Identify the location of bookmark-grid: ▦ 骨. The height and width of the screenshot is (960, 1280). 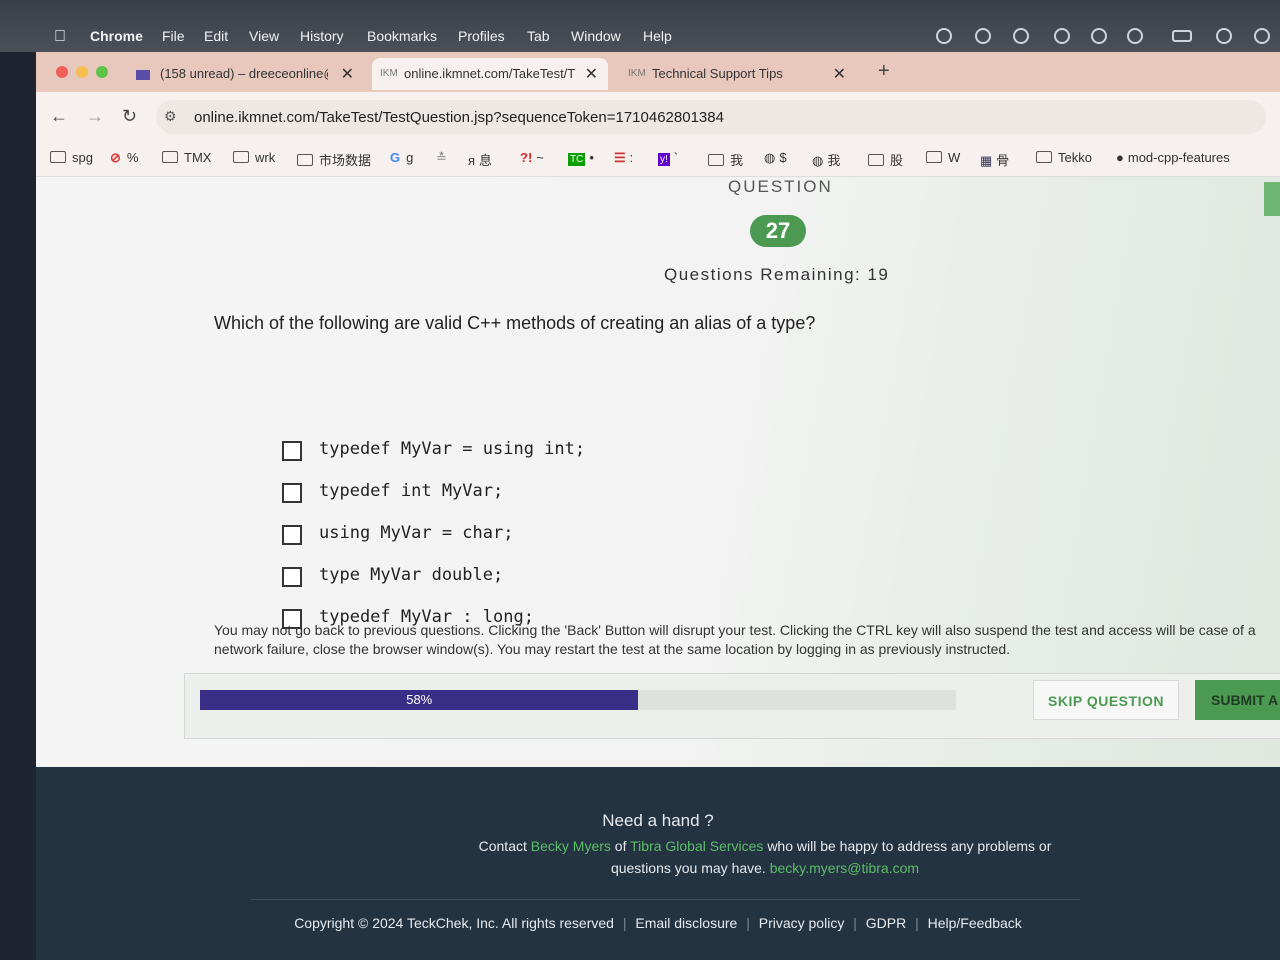
(994, 159).